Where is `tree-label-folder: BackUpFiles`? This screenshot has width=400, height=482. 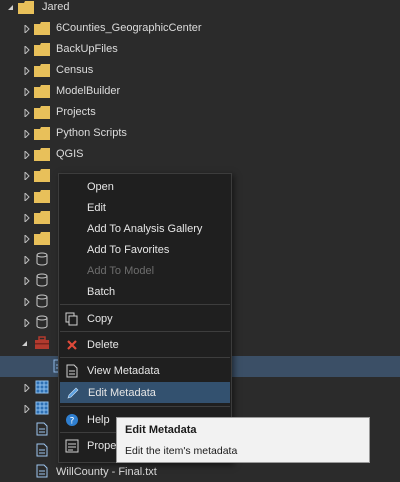 tree-label-folder: BackUpFiles is located at coordinates (87, 49).